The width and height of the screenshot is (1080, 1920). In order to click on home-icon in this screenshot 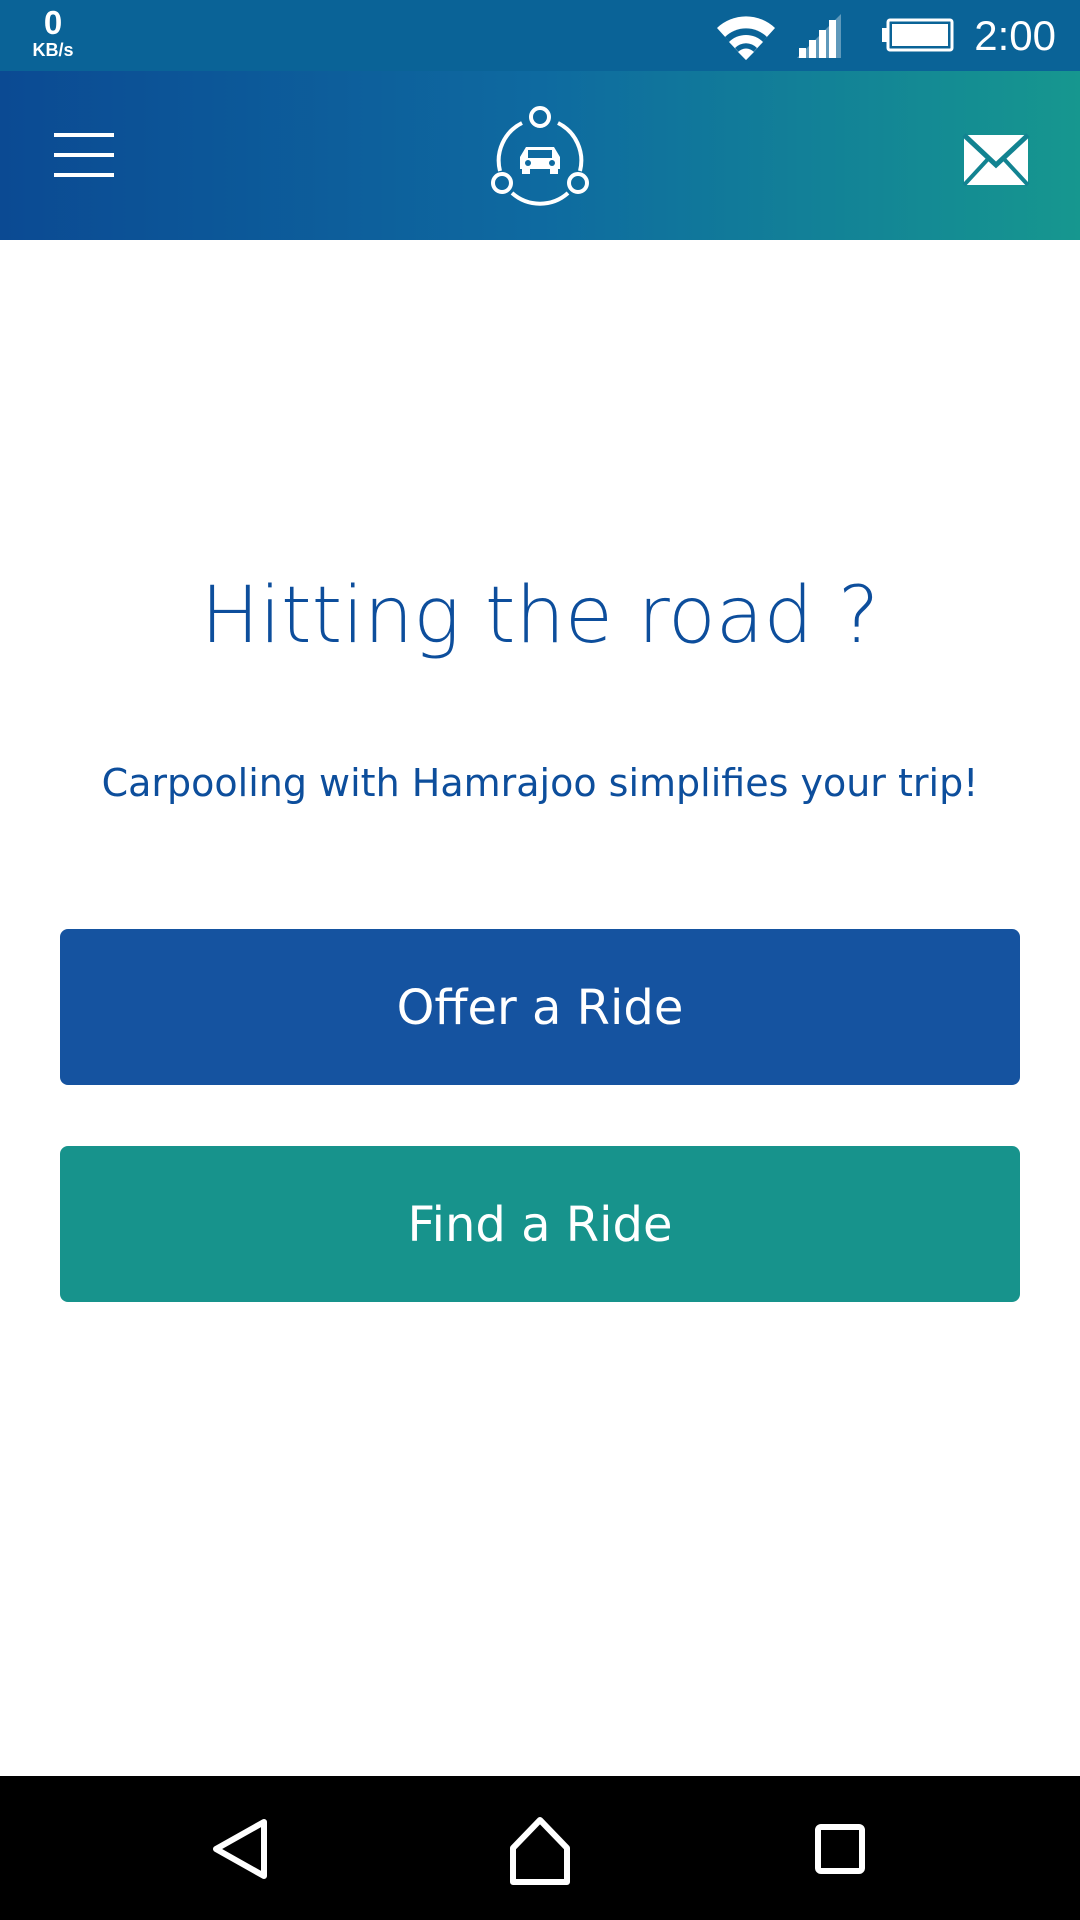, I will do `click(540, 1851)`.